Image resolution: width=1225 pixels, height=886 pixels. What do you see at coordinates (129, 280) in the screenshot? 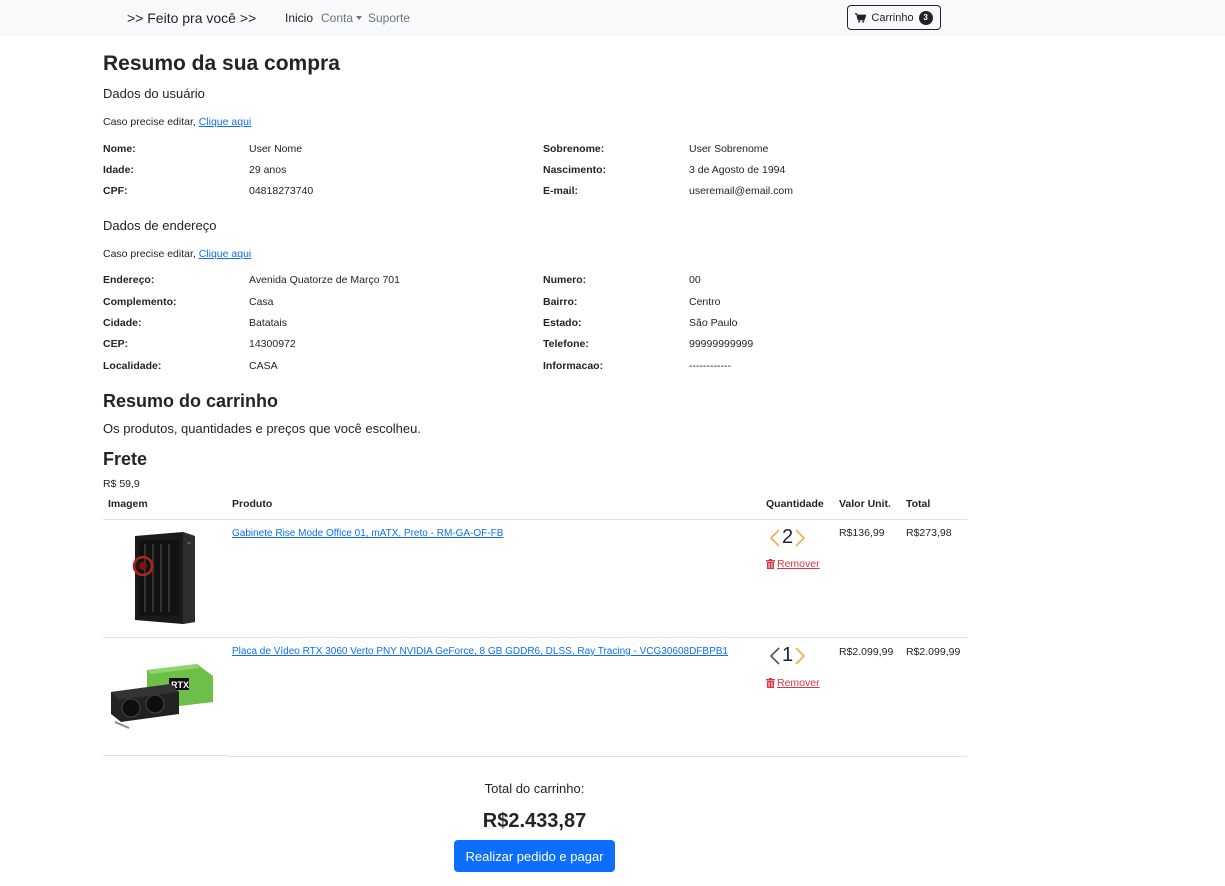
I see `address-field-label: Endereço:` at bounding box center [129, 280].